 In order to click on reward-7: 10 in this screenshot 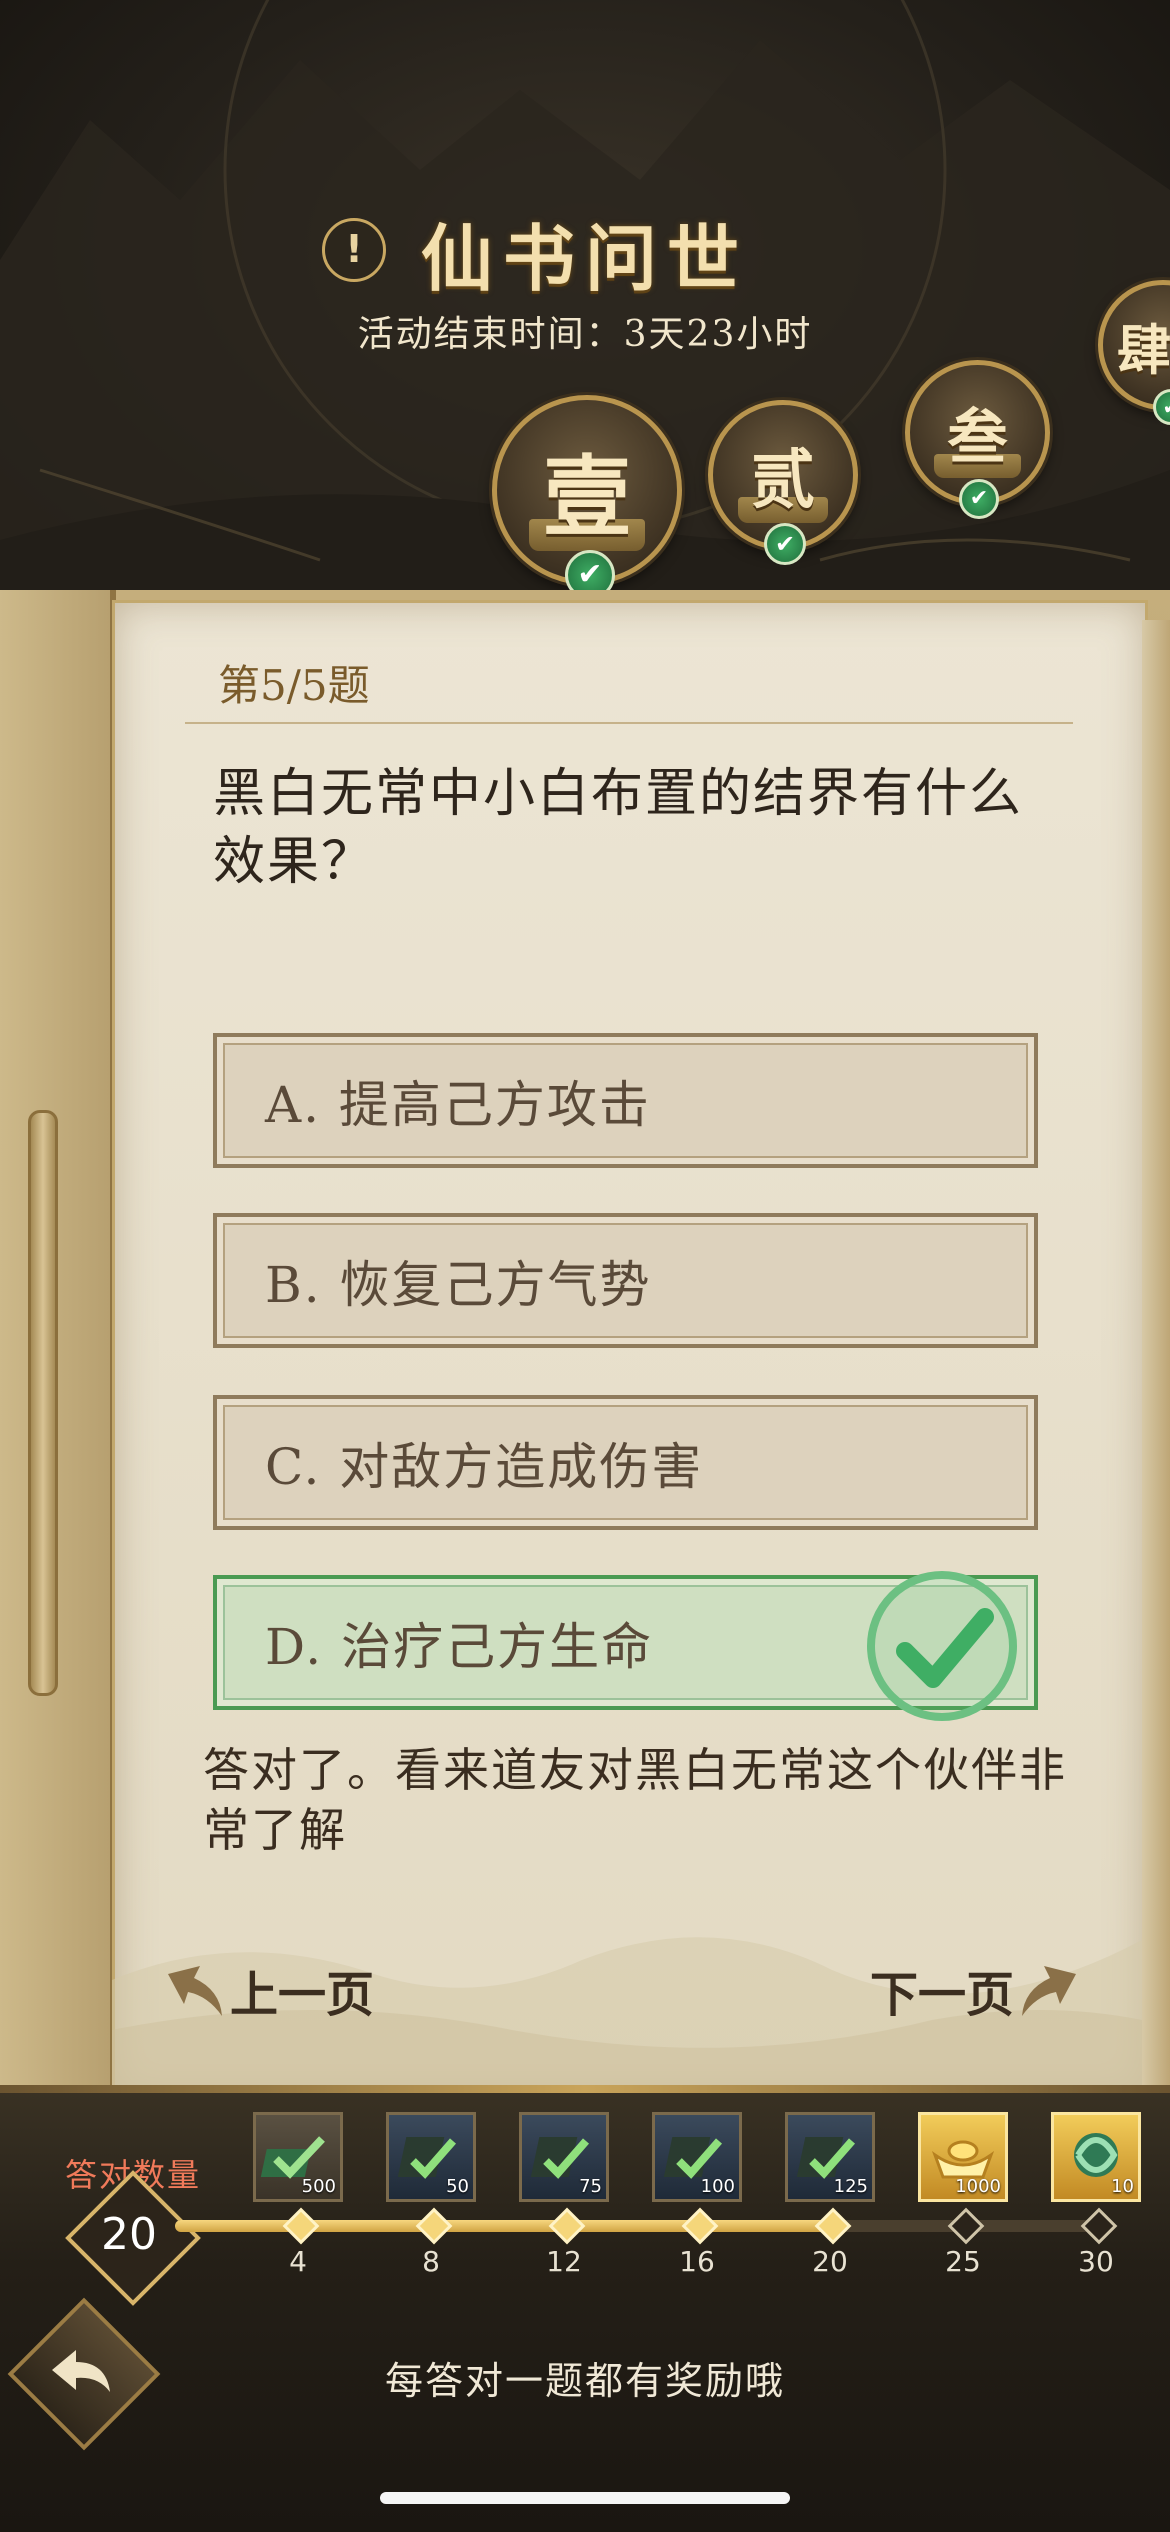, I will do `click(1096, 2157)`.